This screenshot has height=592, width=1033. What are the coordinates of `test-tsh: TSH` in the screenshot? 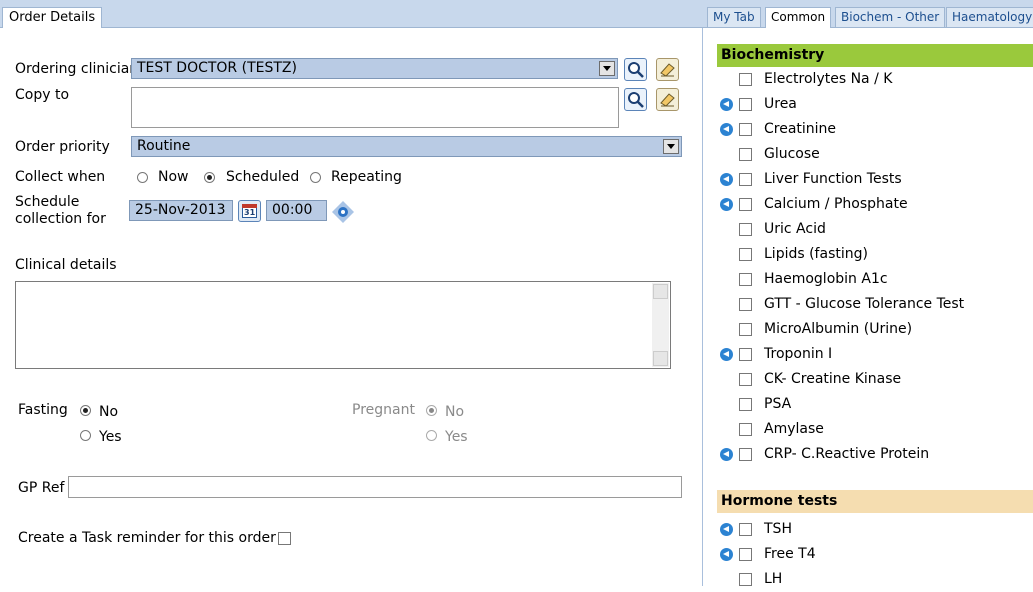 It's located at (875, 530).